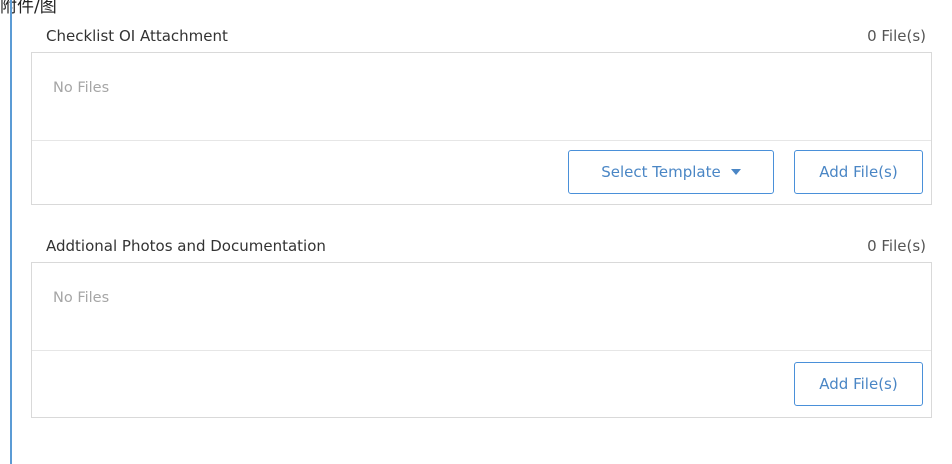 This screenshot has width=952, height=464. I want to click on top-label: 附件/图, so click(28, 8).